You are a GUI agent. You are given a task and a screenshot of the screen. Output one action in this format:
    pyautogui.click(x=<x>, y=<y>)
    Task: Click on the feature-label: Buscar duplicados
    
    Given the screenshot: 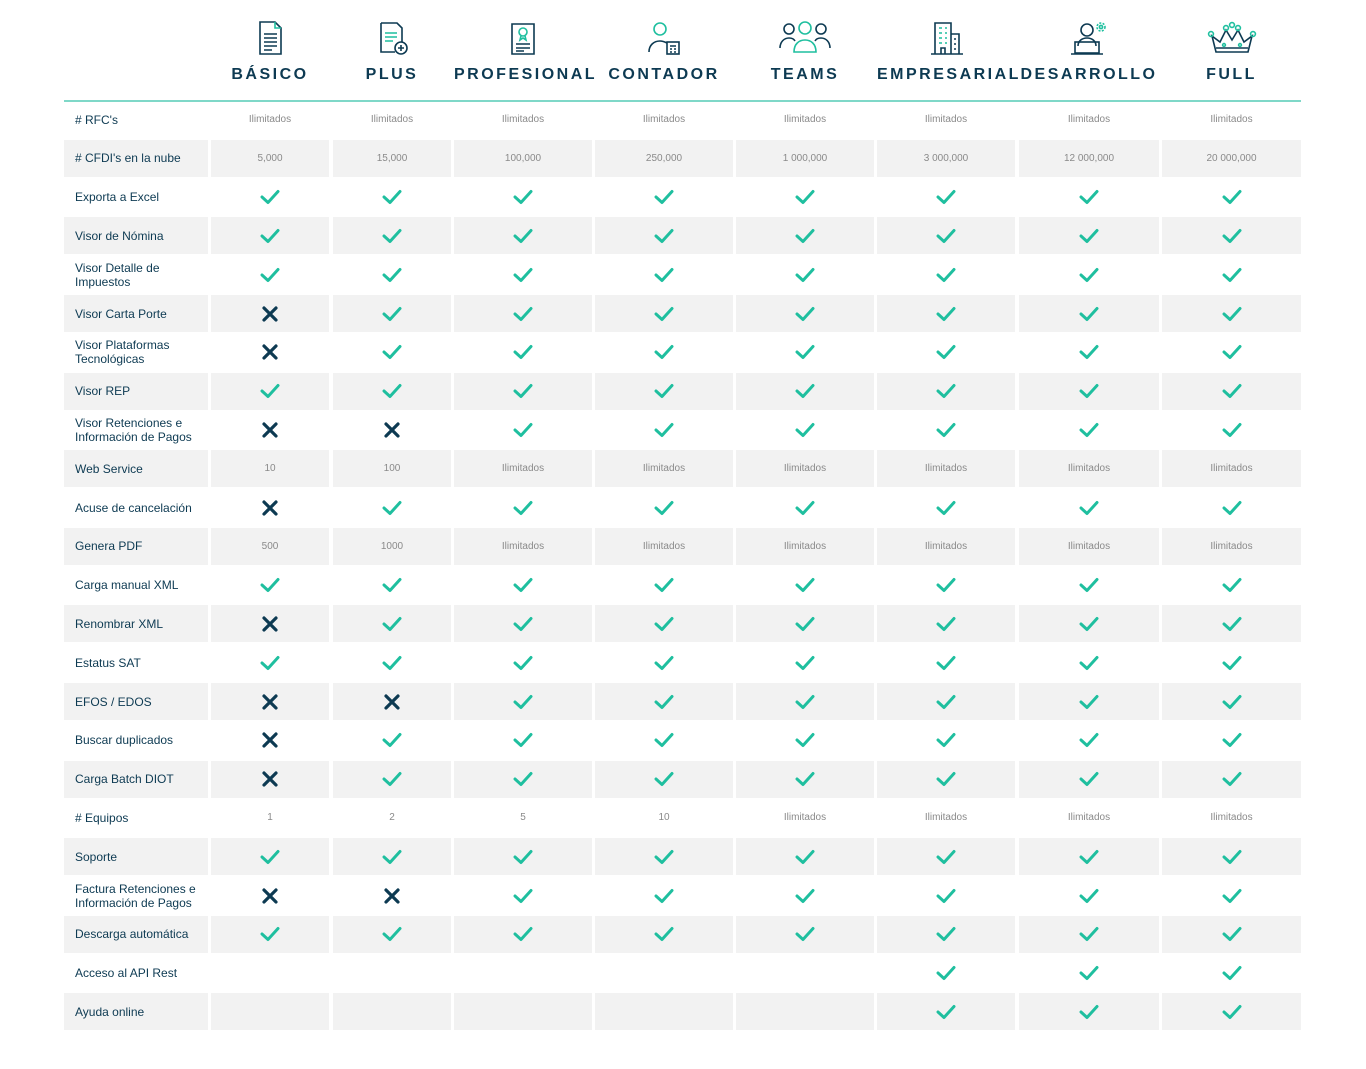 What is the action you would take?
    pyautogui.click(x=124, y=740)
    